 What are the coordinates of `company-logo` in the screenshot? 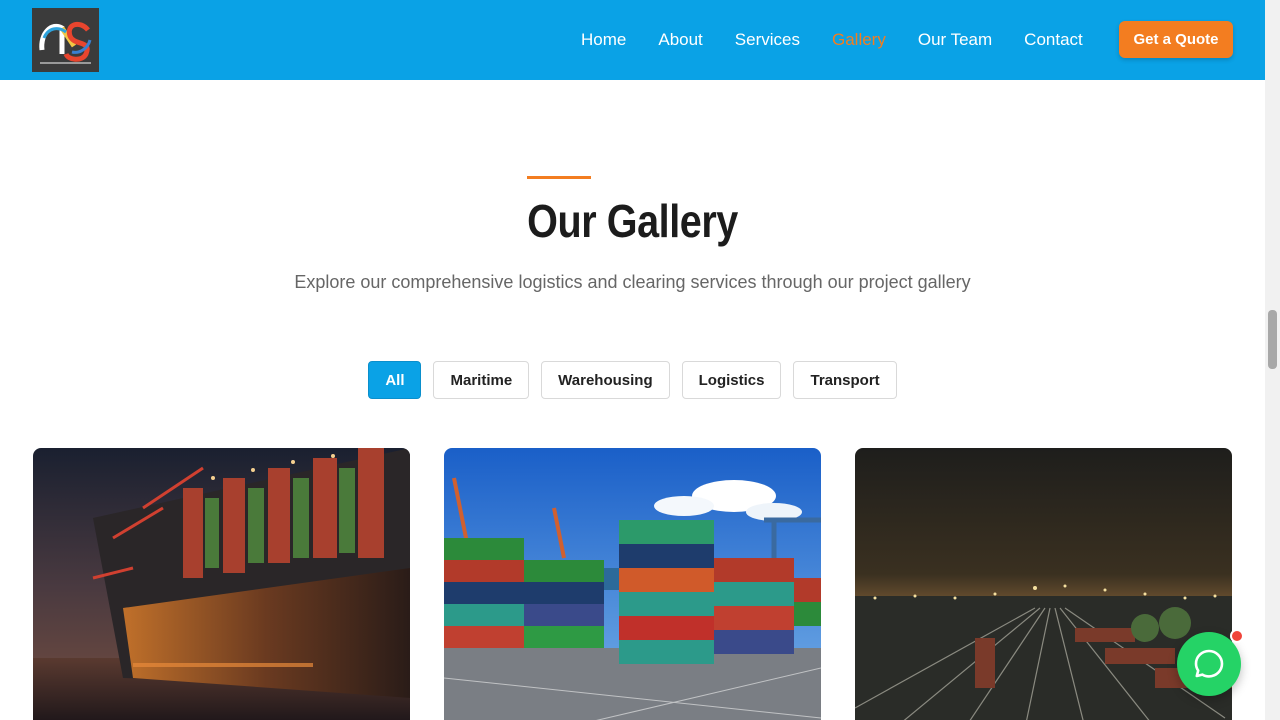 It's located at (65, 40).